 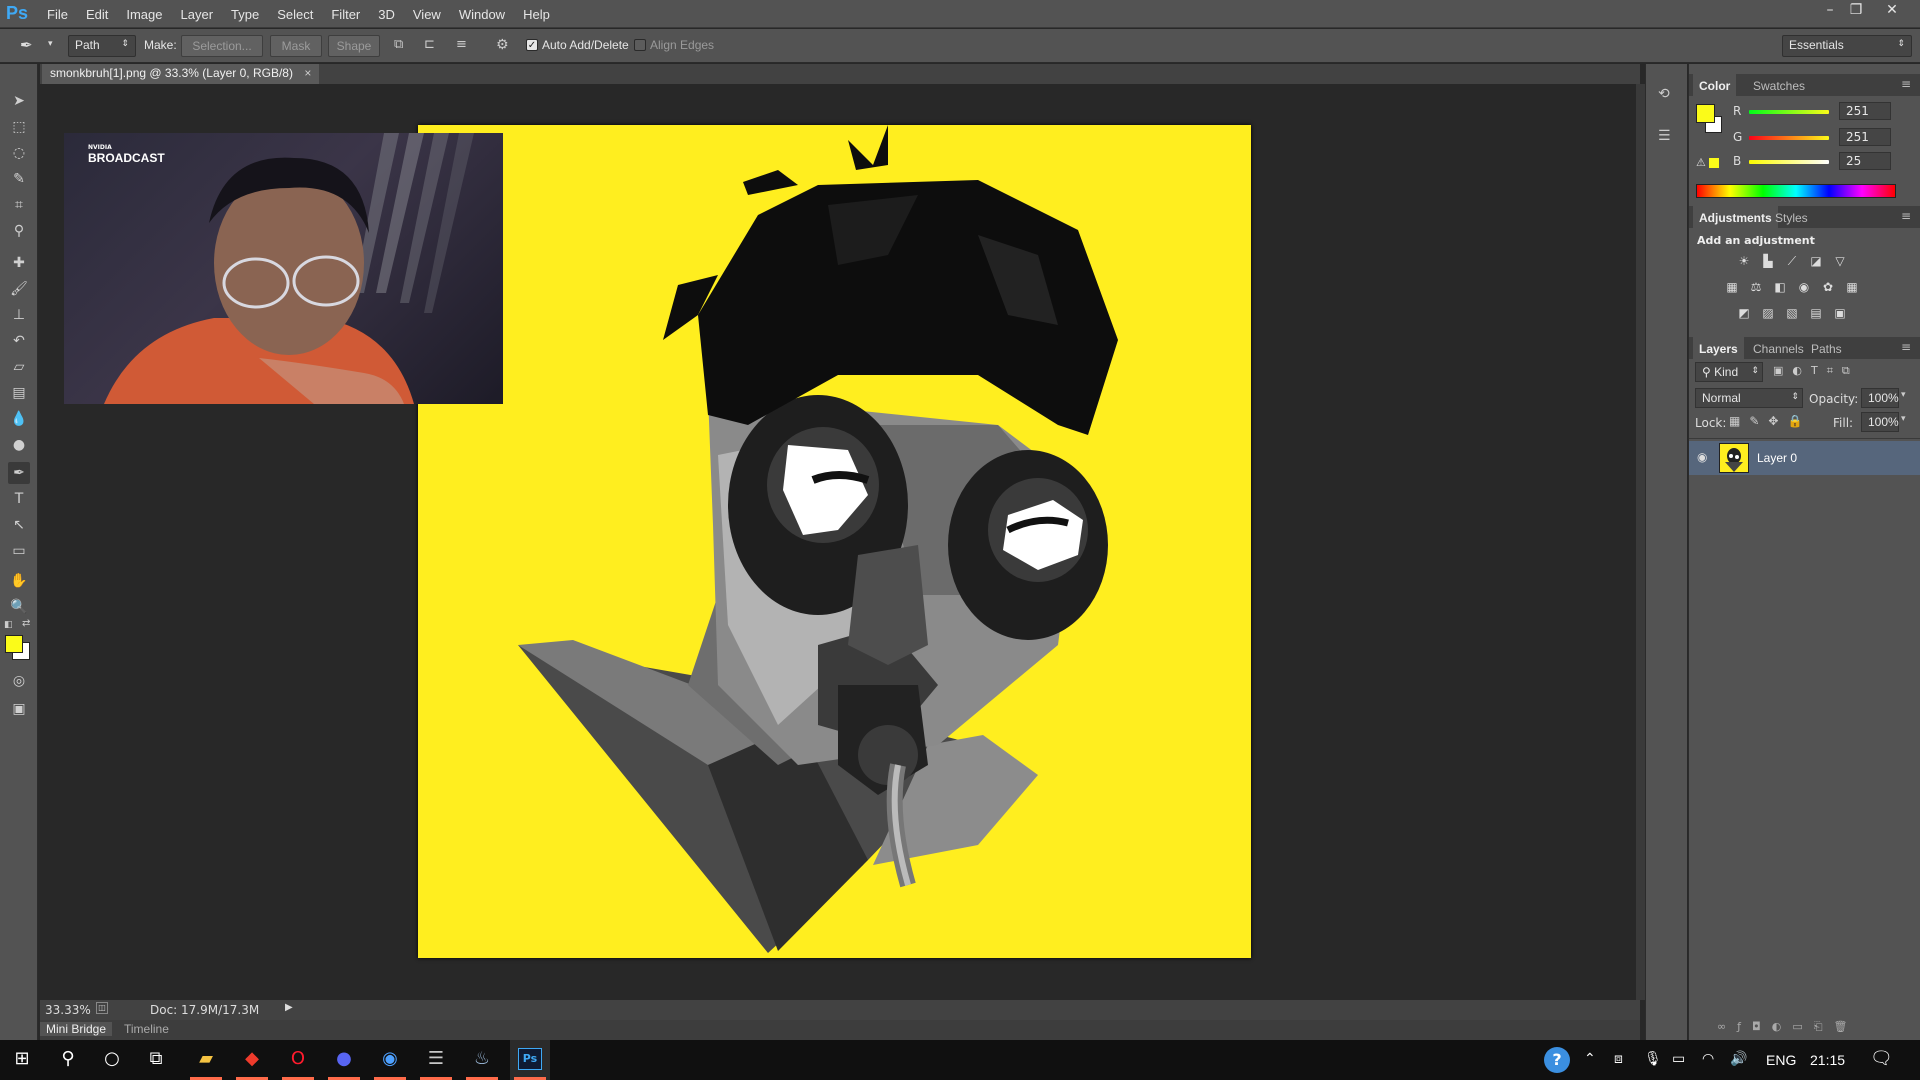 I want to click on zoom-level: 33.33%, so click(x=68, y=1010).